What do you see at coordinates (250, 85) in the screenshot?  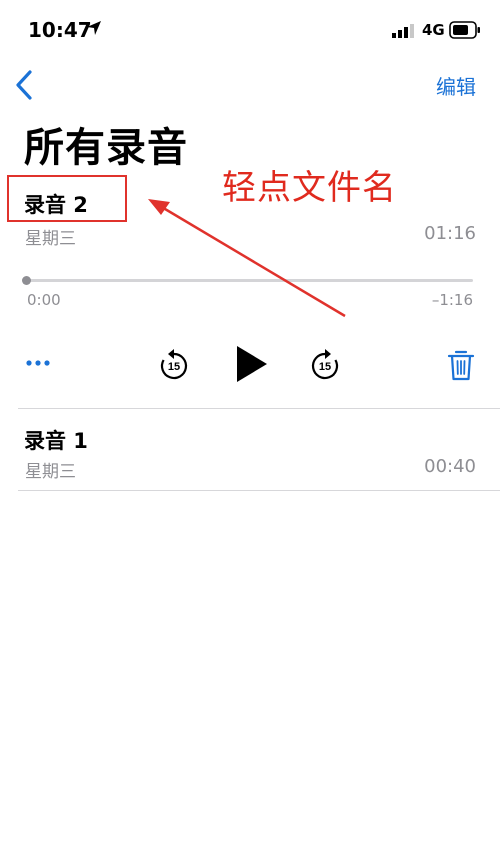 I see `nav-bar: 编辑` at bounding box center [250, 85].